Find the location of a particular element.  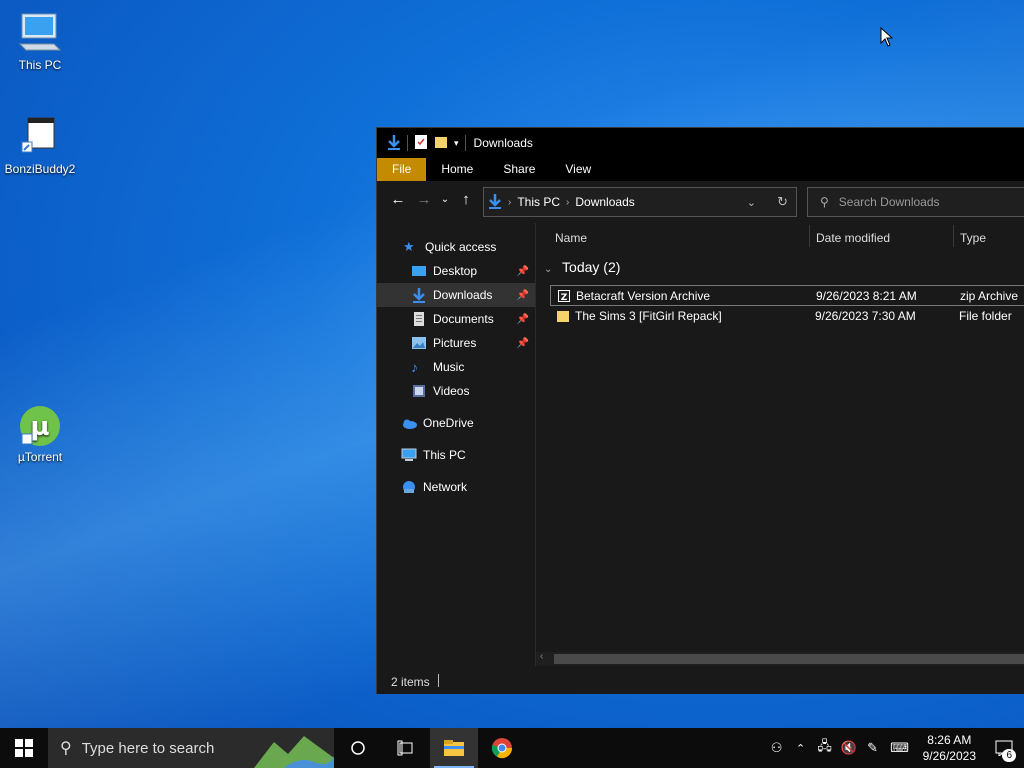

search-box: ⚲ is located at coordinates (915, 202).